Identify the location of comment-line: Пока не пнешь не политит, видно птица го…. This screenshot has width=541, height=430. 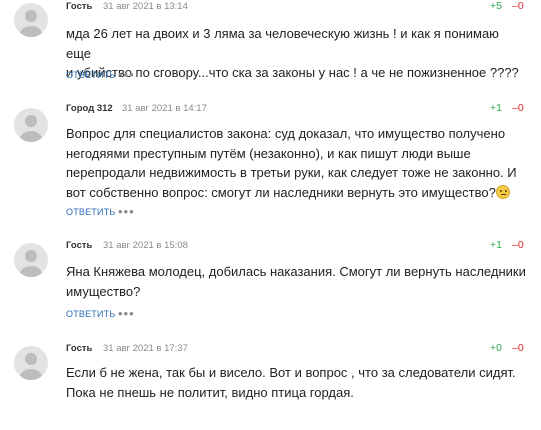
(210, 392).